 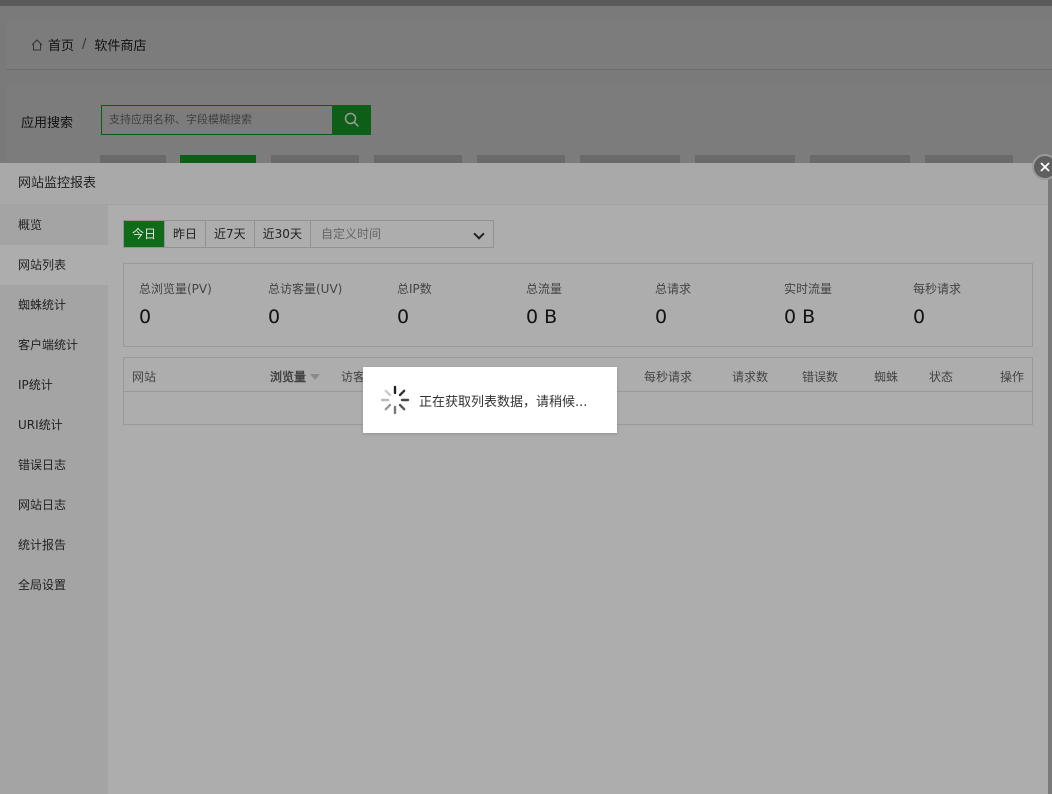 I want to click on stat-label: 实时流量, so click(x=808, y=289).